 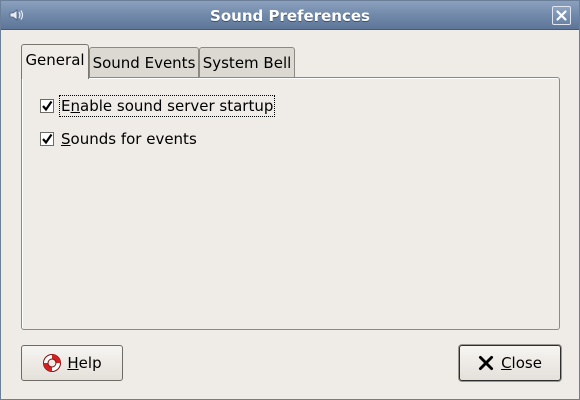 I want to click on lifebuoy-icon, so click(x=52, y=363).